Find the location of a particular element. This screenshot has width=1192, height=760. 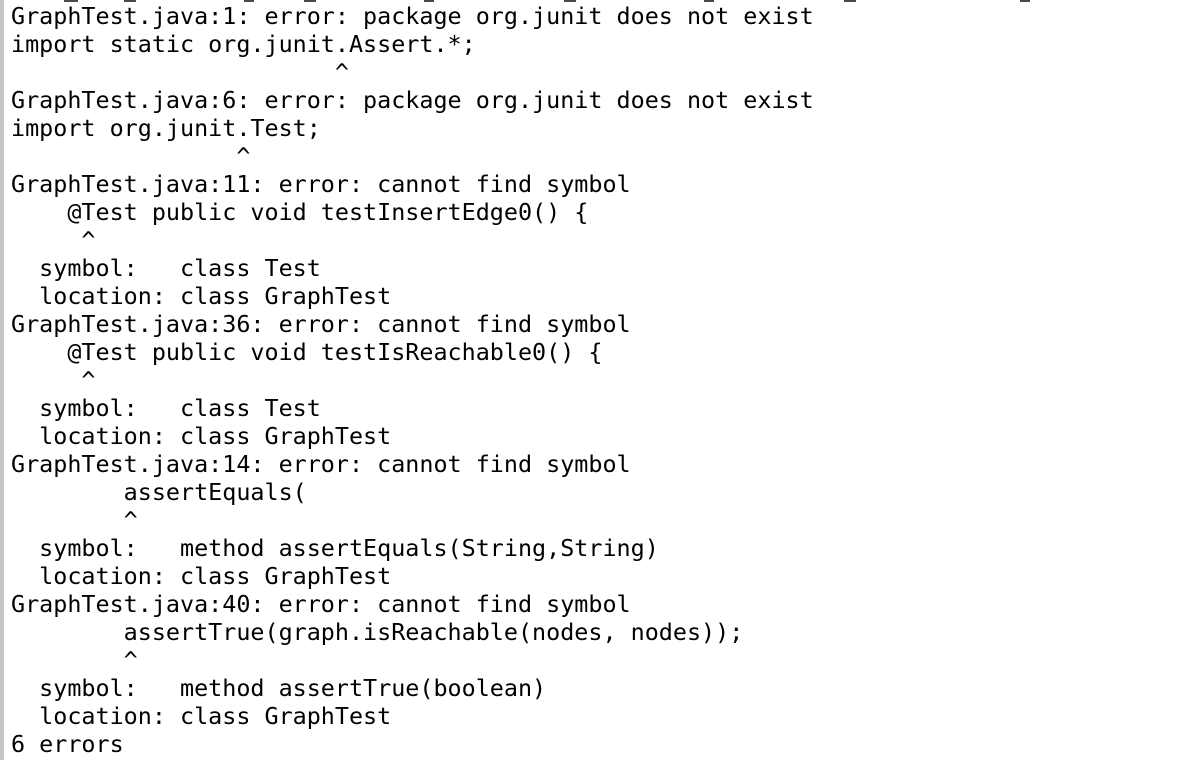

source-line: import static org.junit.Assert.*; is located at coordinates (243, 44).